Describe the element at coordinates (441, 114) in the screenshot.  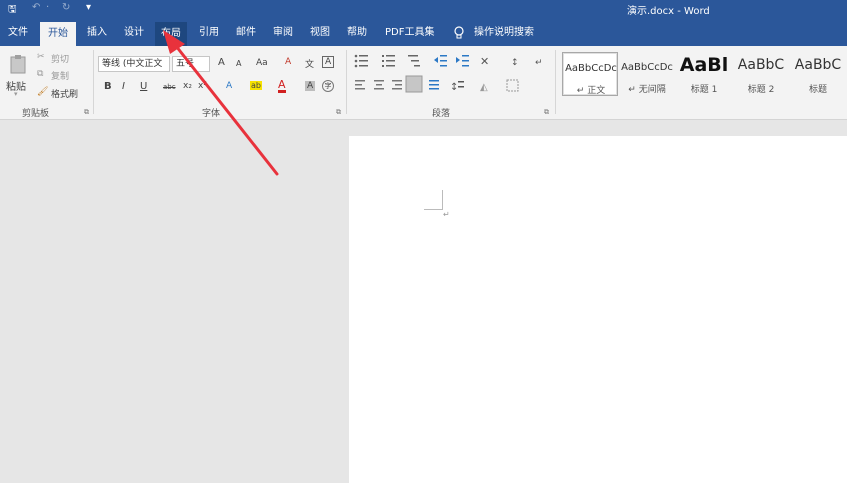
I see `paragraph-group-label: 段落` at that location.